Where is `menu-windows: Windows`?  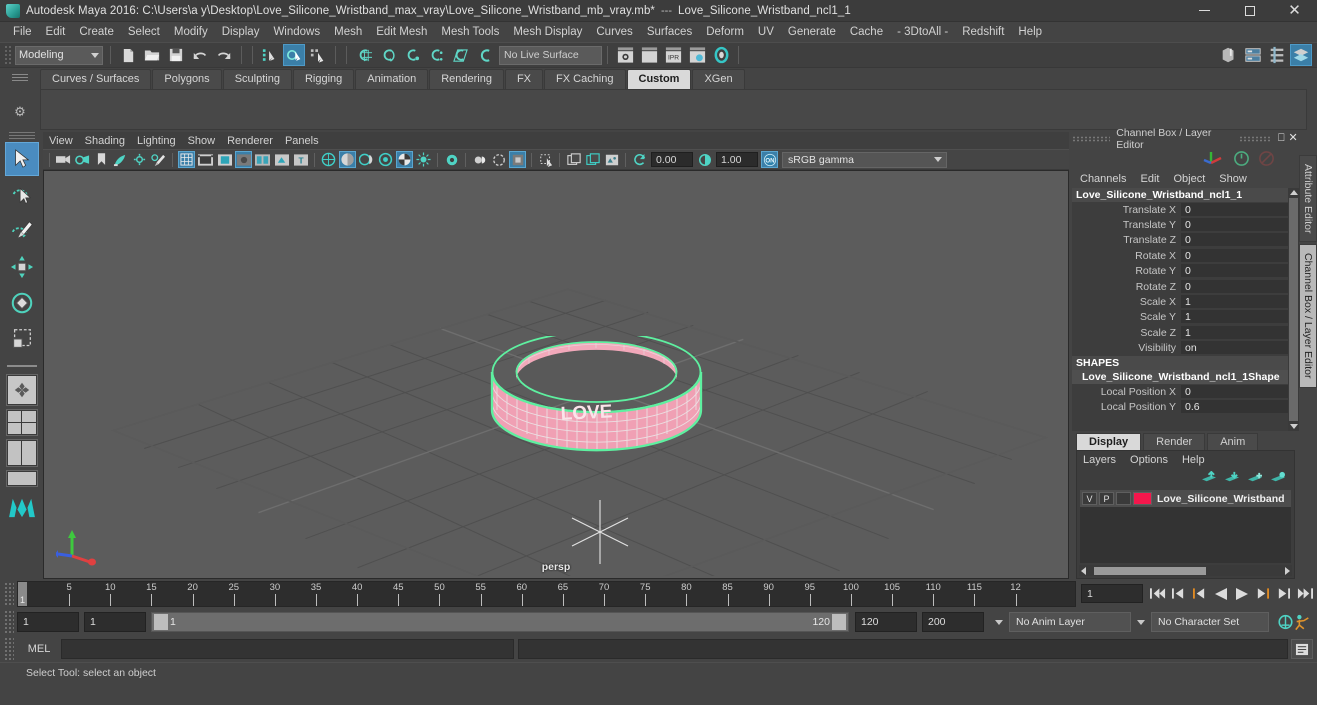
menu-windows: Windows is located at coordinates (296, 32).